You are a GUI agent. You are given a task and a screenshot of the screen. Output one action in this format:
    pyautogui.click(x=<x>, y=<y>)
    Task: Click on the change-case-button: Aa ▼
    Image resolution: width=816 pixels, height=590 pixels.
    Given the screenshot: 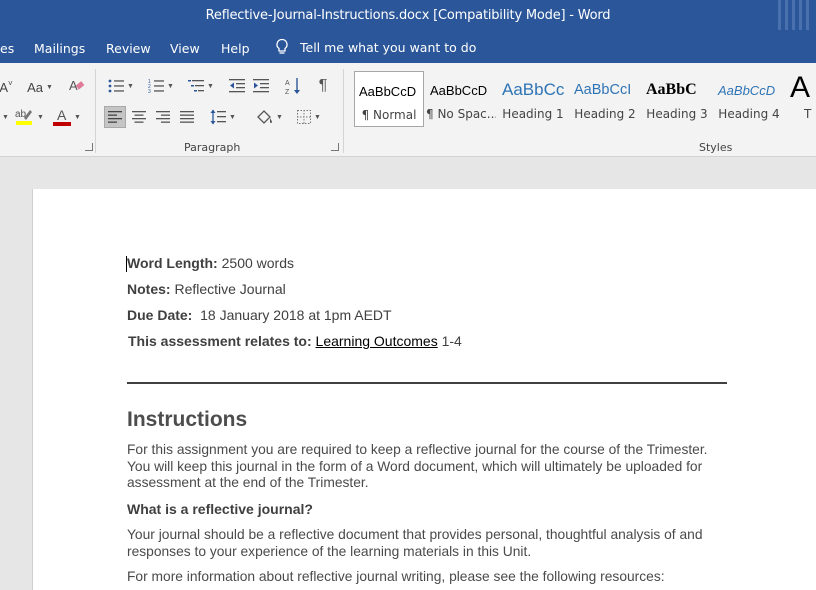 What is the action you would take?
    pyautogui.click(x=40, y=87)
    